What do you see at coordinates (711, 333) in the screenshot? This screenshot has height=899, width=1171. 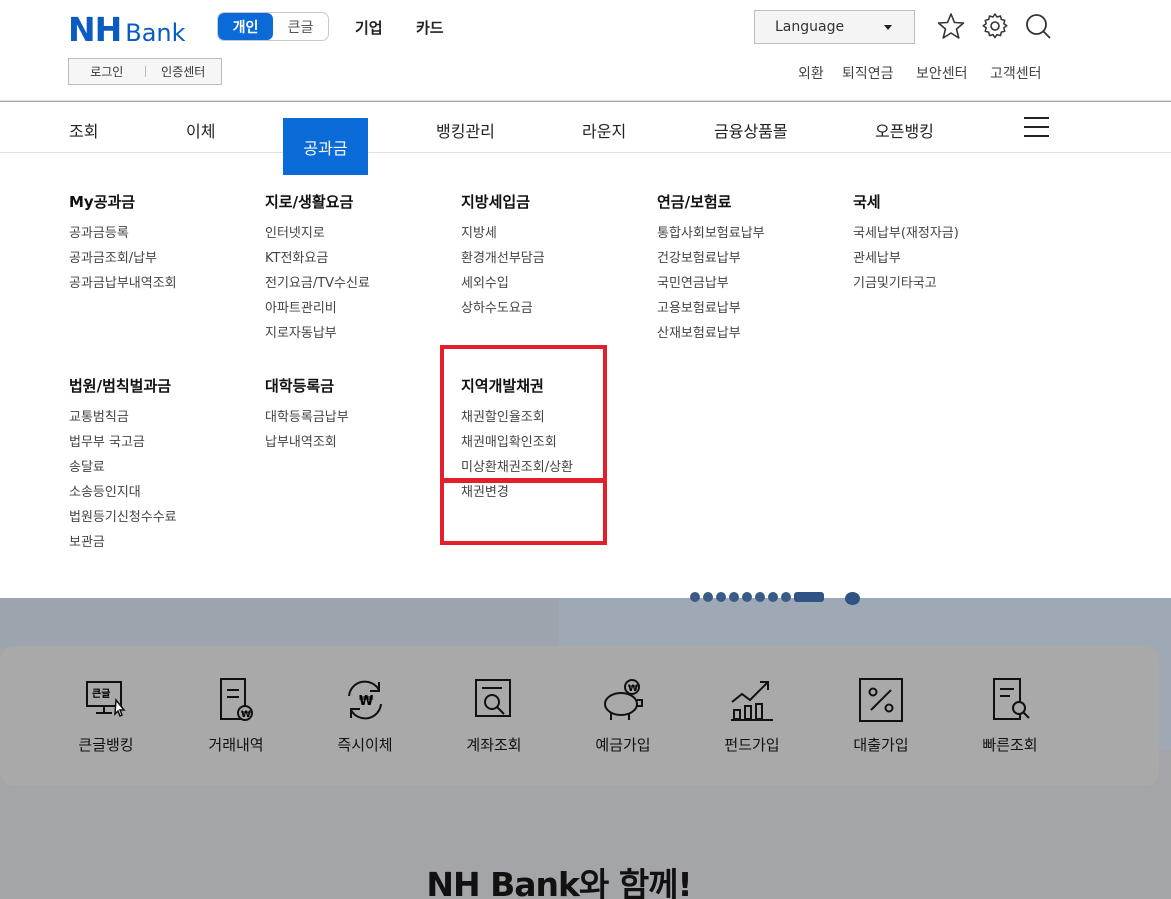 I see `menu-link: 산재보험료납부` at bounding box center [711, 333].